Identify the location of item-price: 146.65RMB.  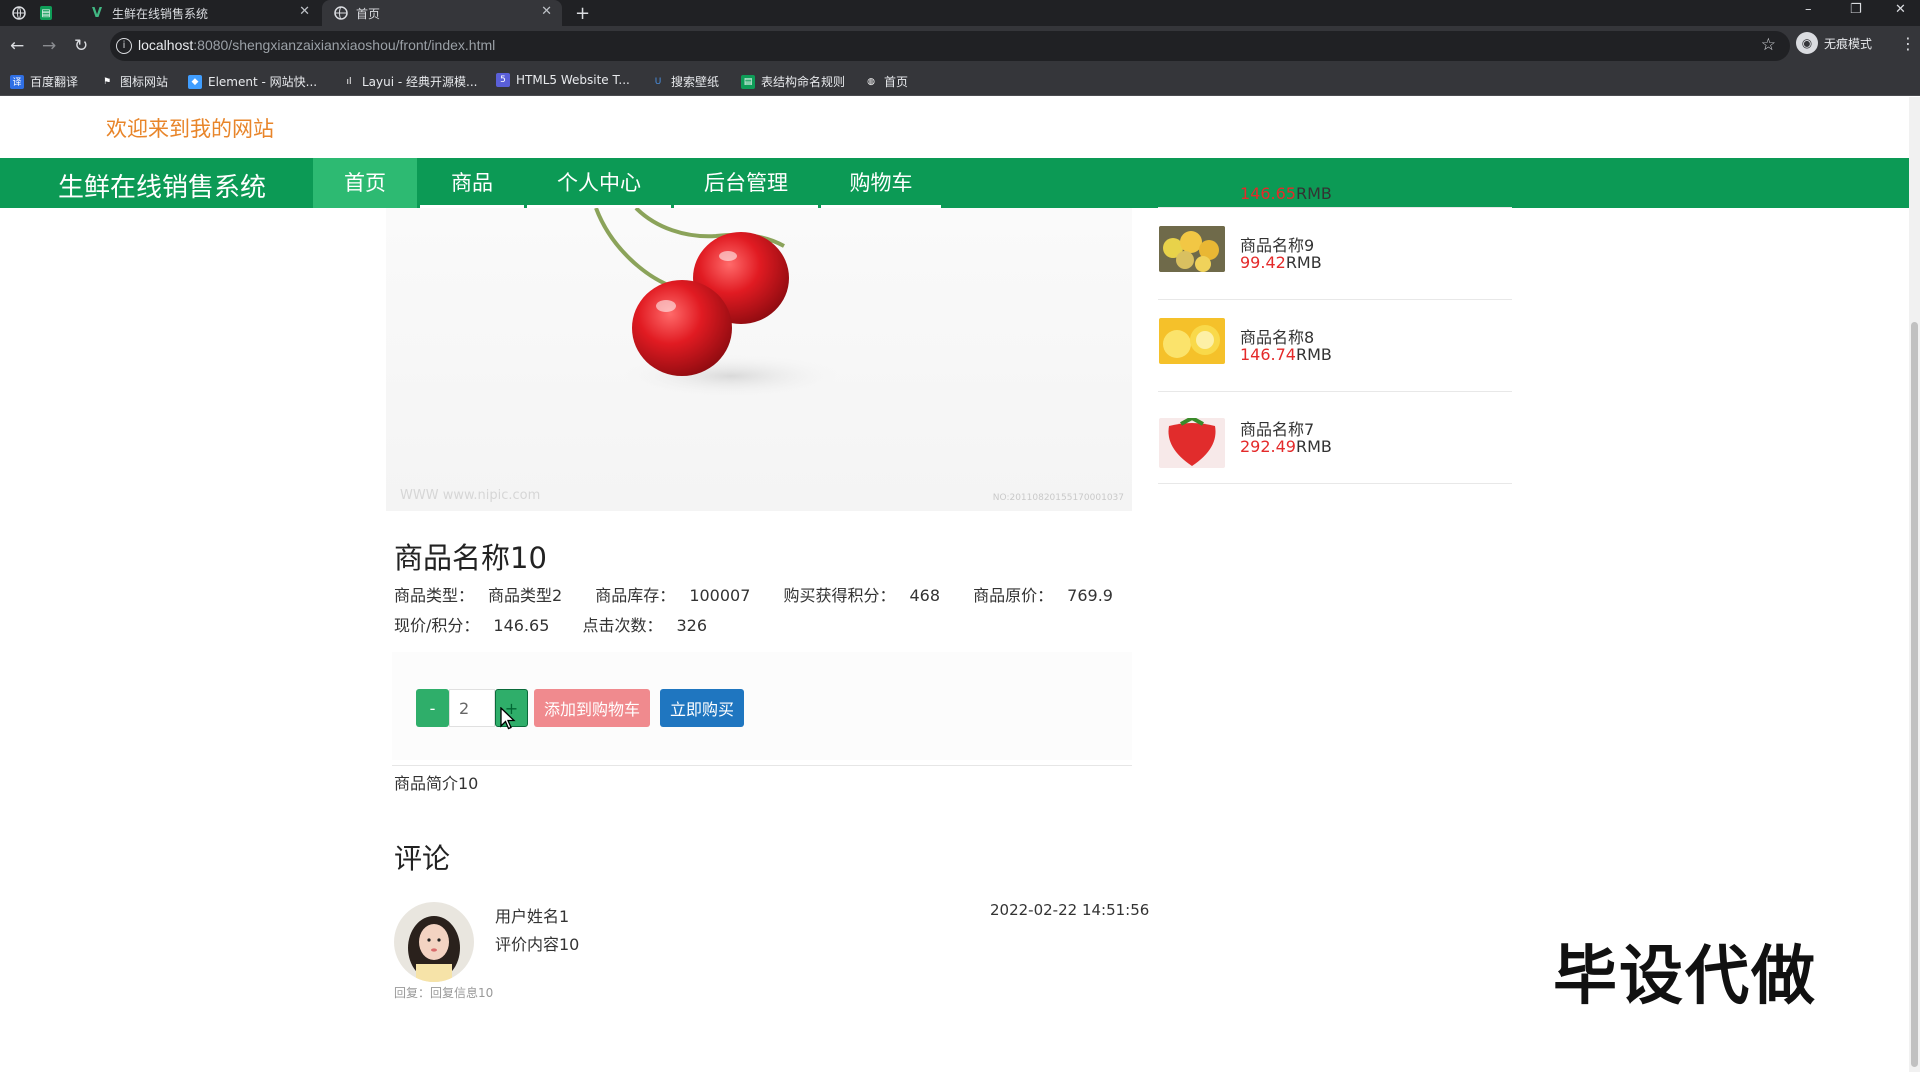
(1286, 193).